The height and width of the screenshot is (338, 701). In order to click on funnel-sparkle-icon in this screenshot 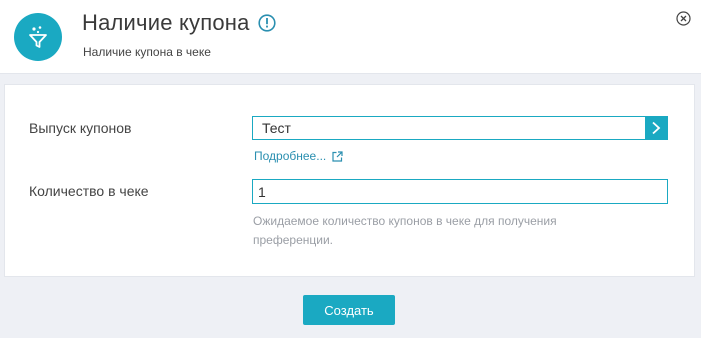, I will do `click(38, 37)`.